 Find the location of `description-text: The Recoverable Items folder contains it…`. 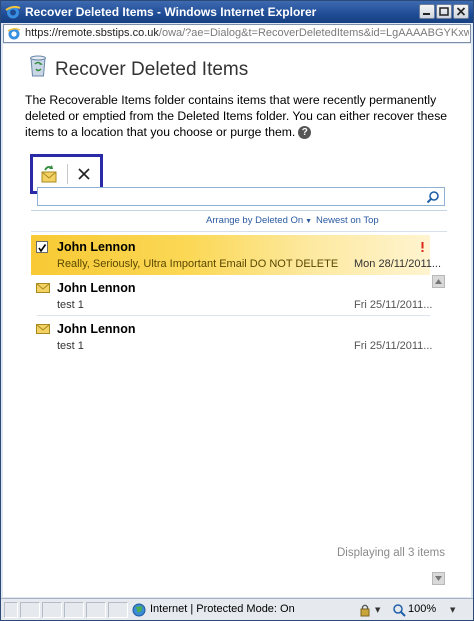

description-text: The Recoverable Items folder contains it… is located at coordinates (236, 116).